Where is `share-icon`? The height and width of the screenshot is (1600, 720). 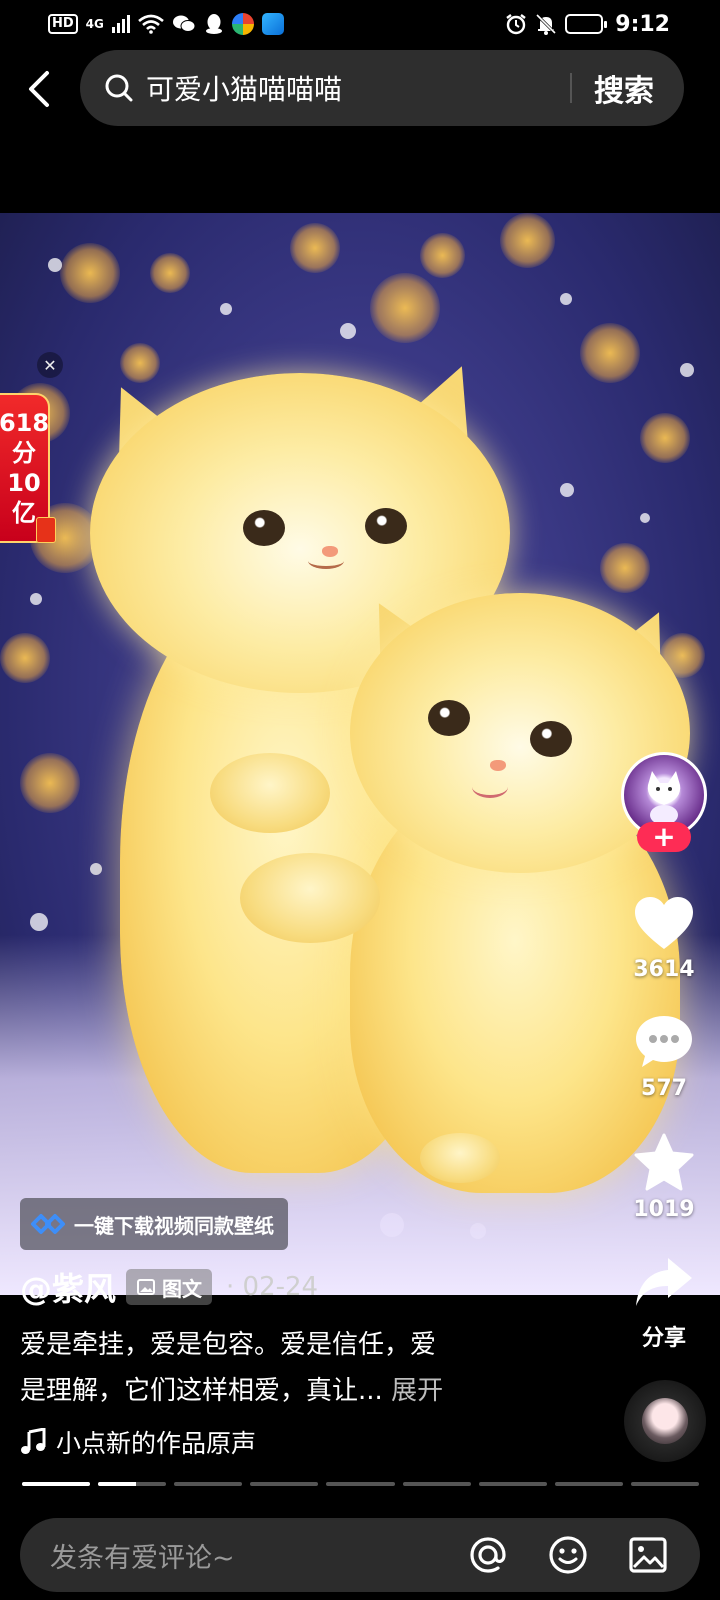 share-icon is located at coordinates (664, 1282).